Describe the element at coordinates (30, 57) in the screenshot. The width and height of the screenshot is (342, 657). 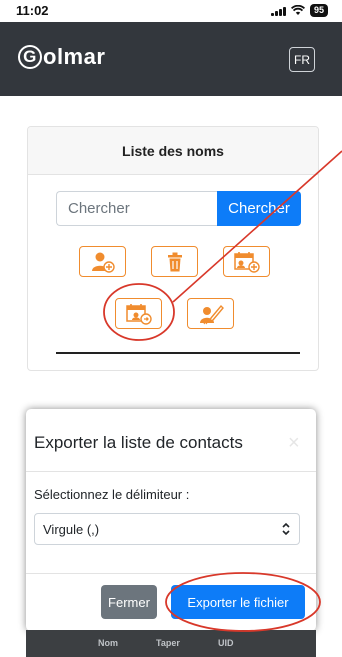
I see `brand-initial: G` at that location.